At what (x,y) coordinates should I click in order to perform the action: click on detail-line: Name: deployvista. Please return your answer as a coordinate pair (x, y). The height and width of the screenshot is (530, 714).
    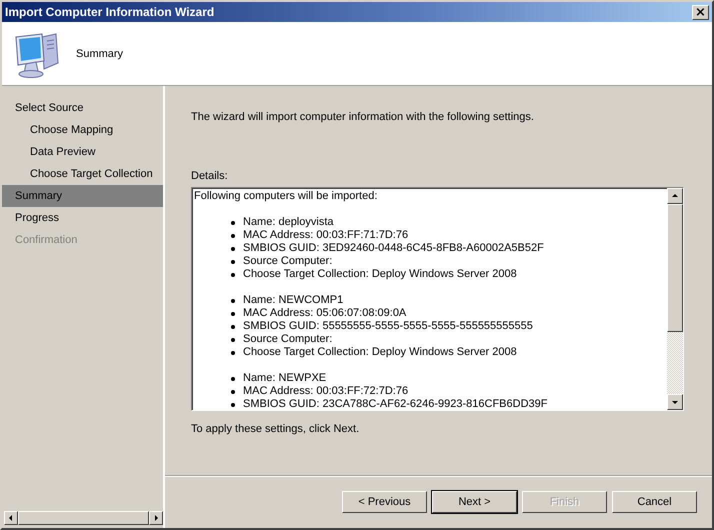
    Looking at the image, I should click on (288, 222).